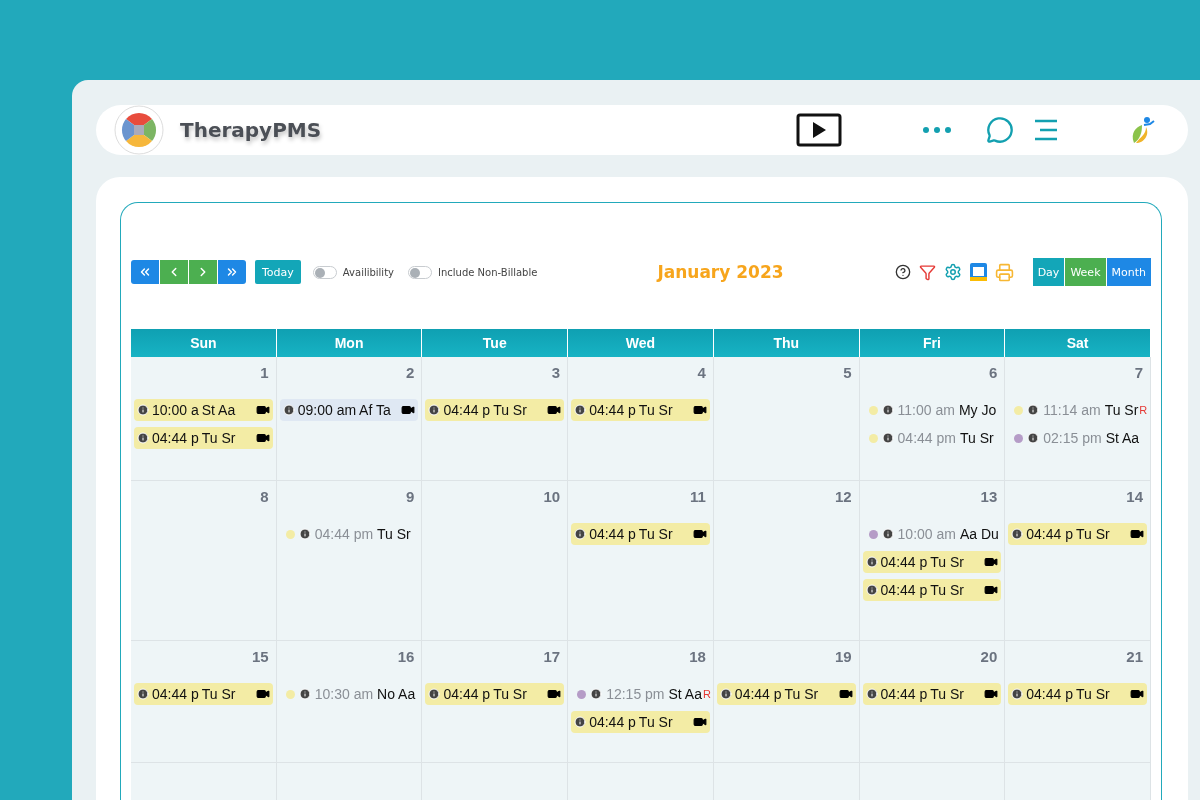 This screenshot has width=1200, height=800. I want to click on day-cell: 10, so click(495, 561).